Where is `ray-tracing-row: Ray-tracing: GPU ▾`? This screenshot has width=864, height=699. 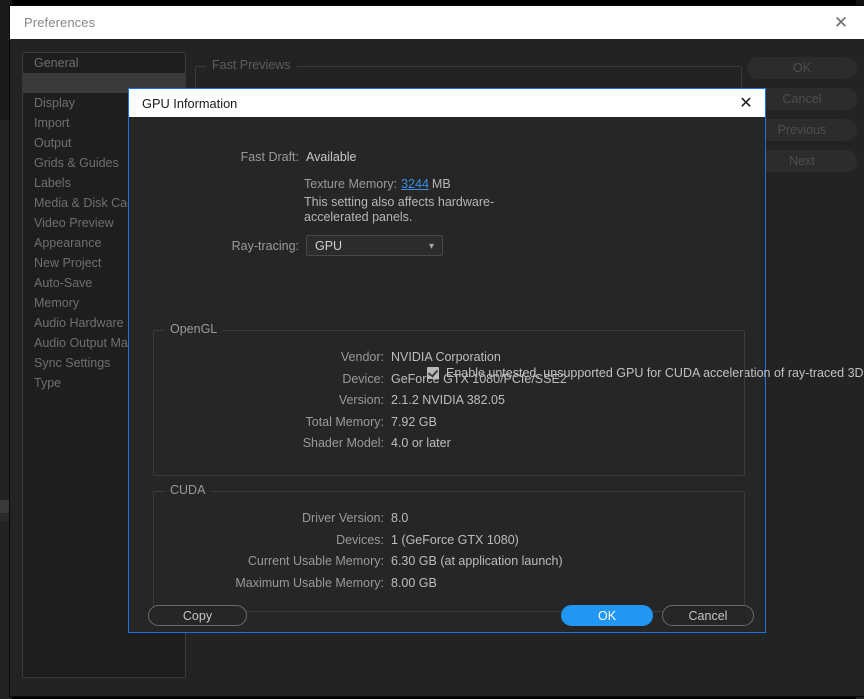
ray-tracing-row: Ray-tracing: GPU ▾ is located at coordinates (297, 245).